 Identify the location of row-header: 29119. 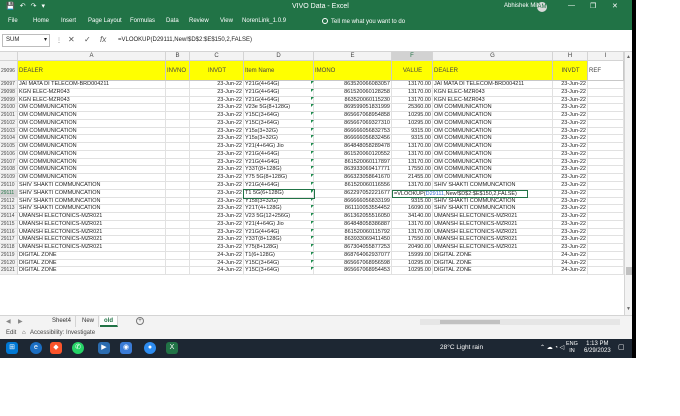
(9, 255).